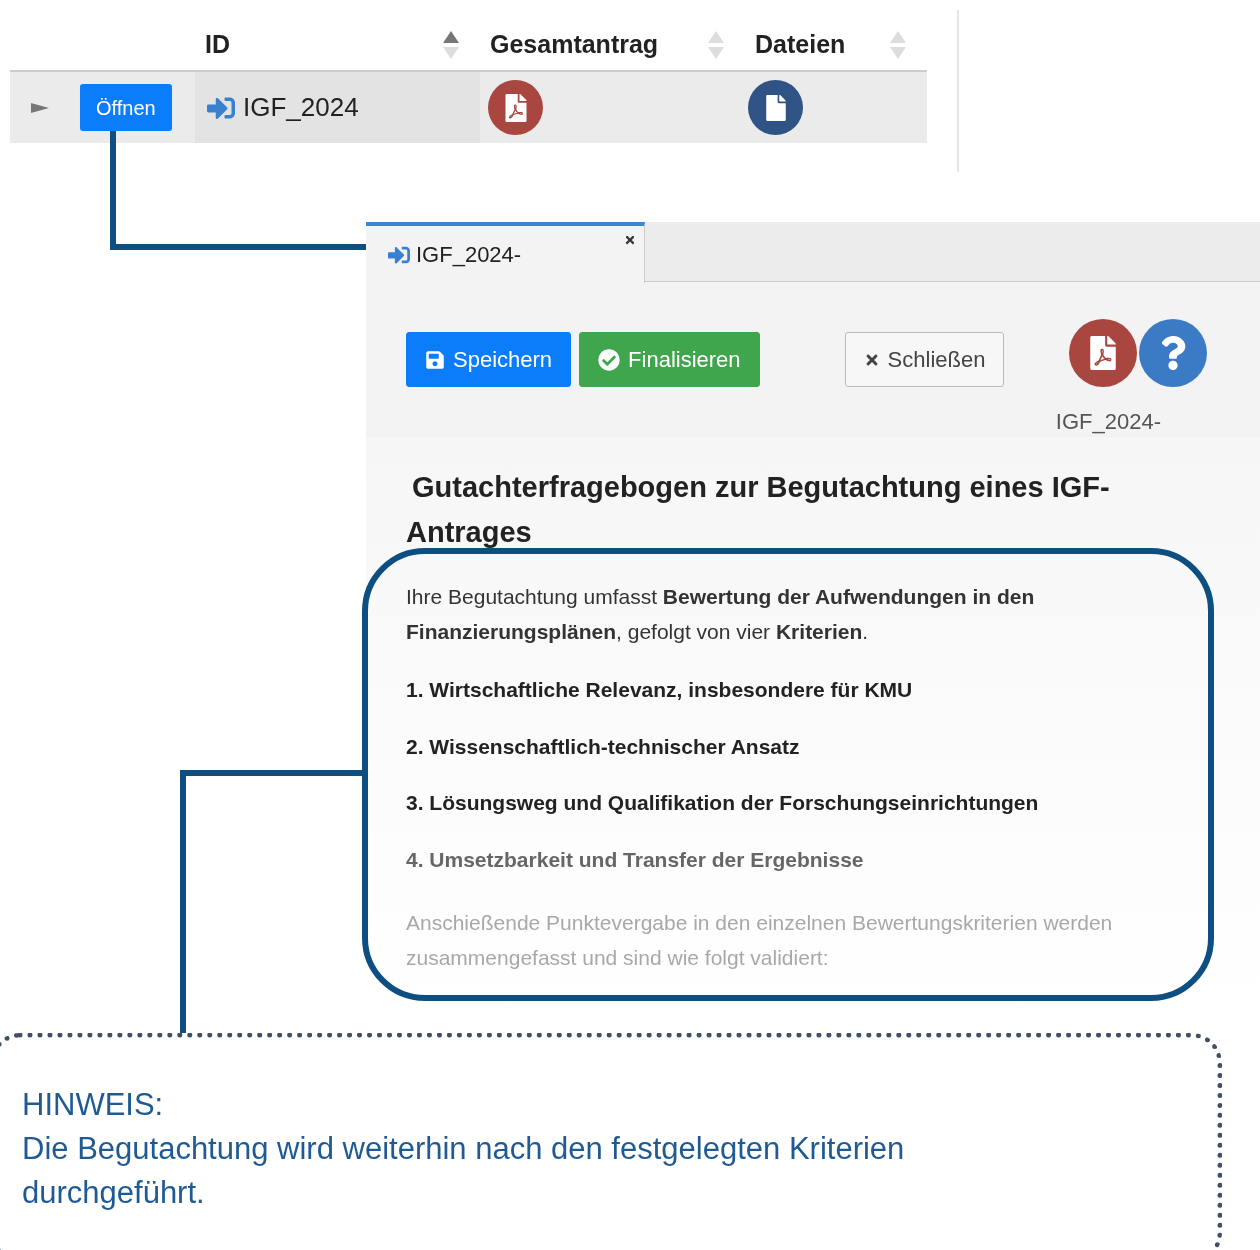 This screenshot has width=1260, height=1250. I want to click on criterion-text: 2. Wissenschaftlich-technischer Ansatz, so click(603, 746).